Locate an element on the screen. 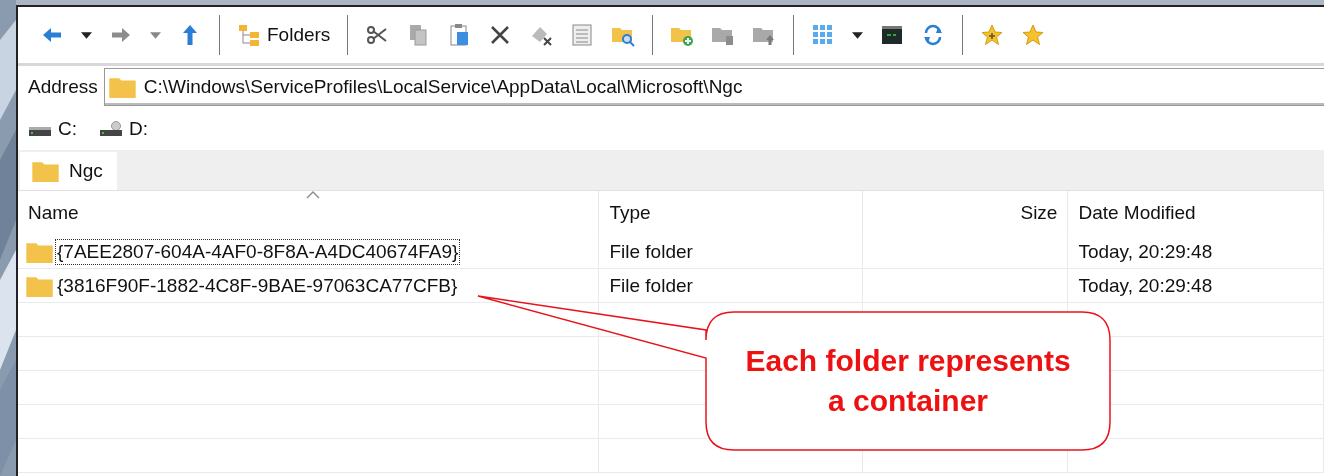 This screenshot has height=476, width=1324. sort-caret-icon is located at coordinates (313, 195).